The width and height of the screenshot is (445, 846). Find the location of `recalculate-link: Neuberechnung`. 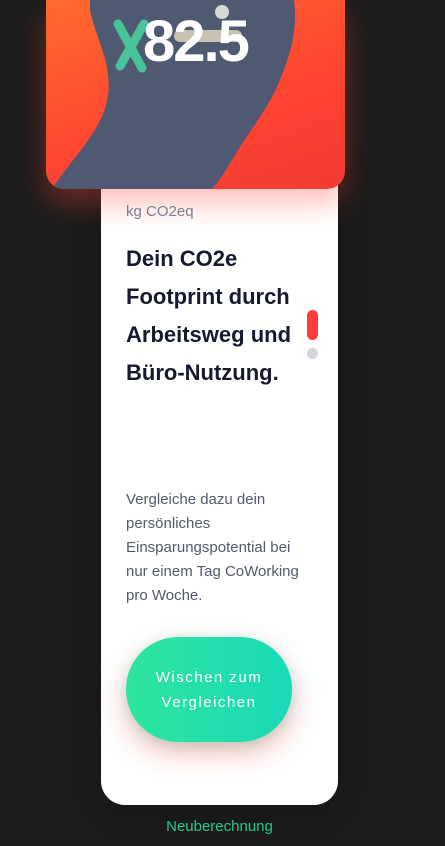

recalculate-link: Neuberechnung is located at coordinates (219, 826).